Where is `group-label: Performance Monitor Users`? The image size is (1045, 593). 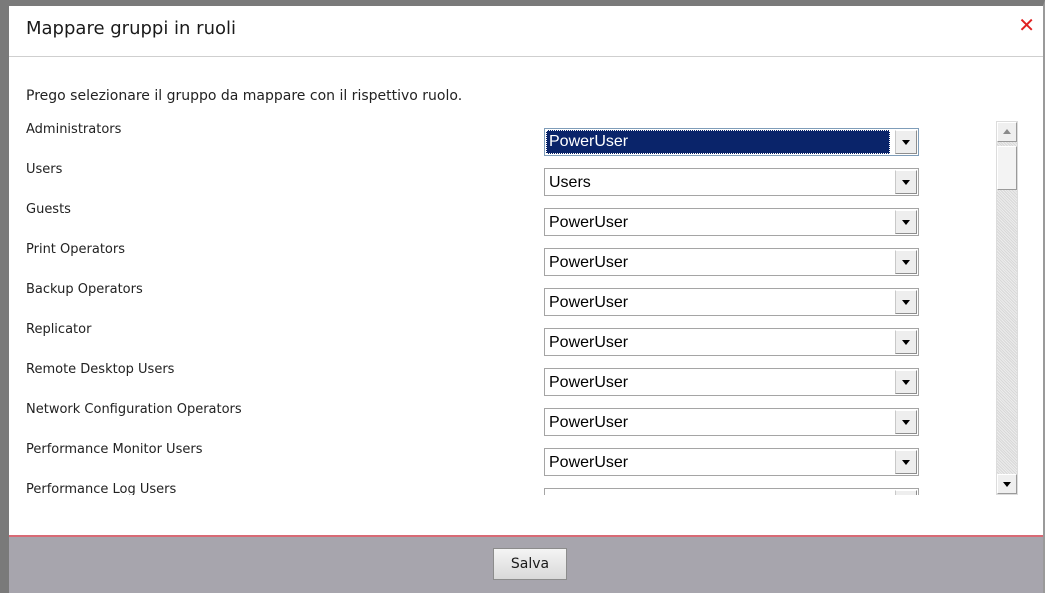 group-label: Performance Monitor Users is located at coordinates (114, 449).